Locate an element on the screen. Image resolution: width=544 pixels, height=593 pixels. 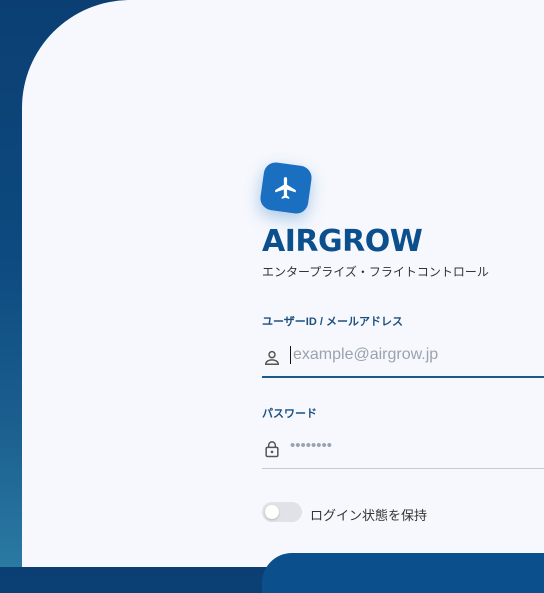
login-button is located at coordinates (403, 573).